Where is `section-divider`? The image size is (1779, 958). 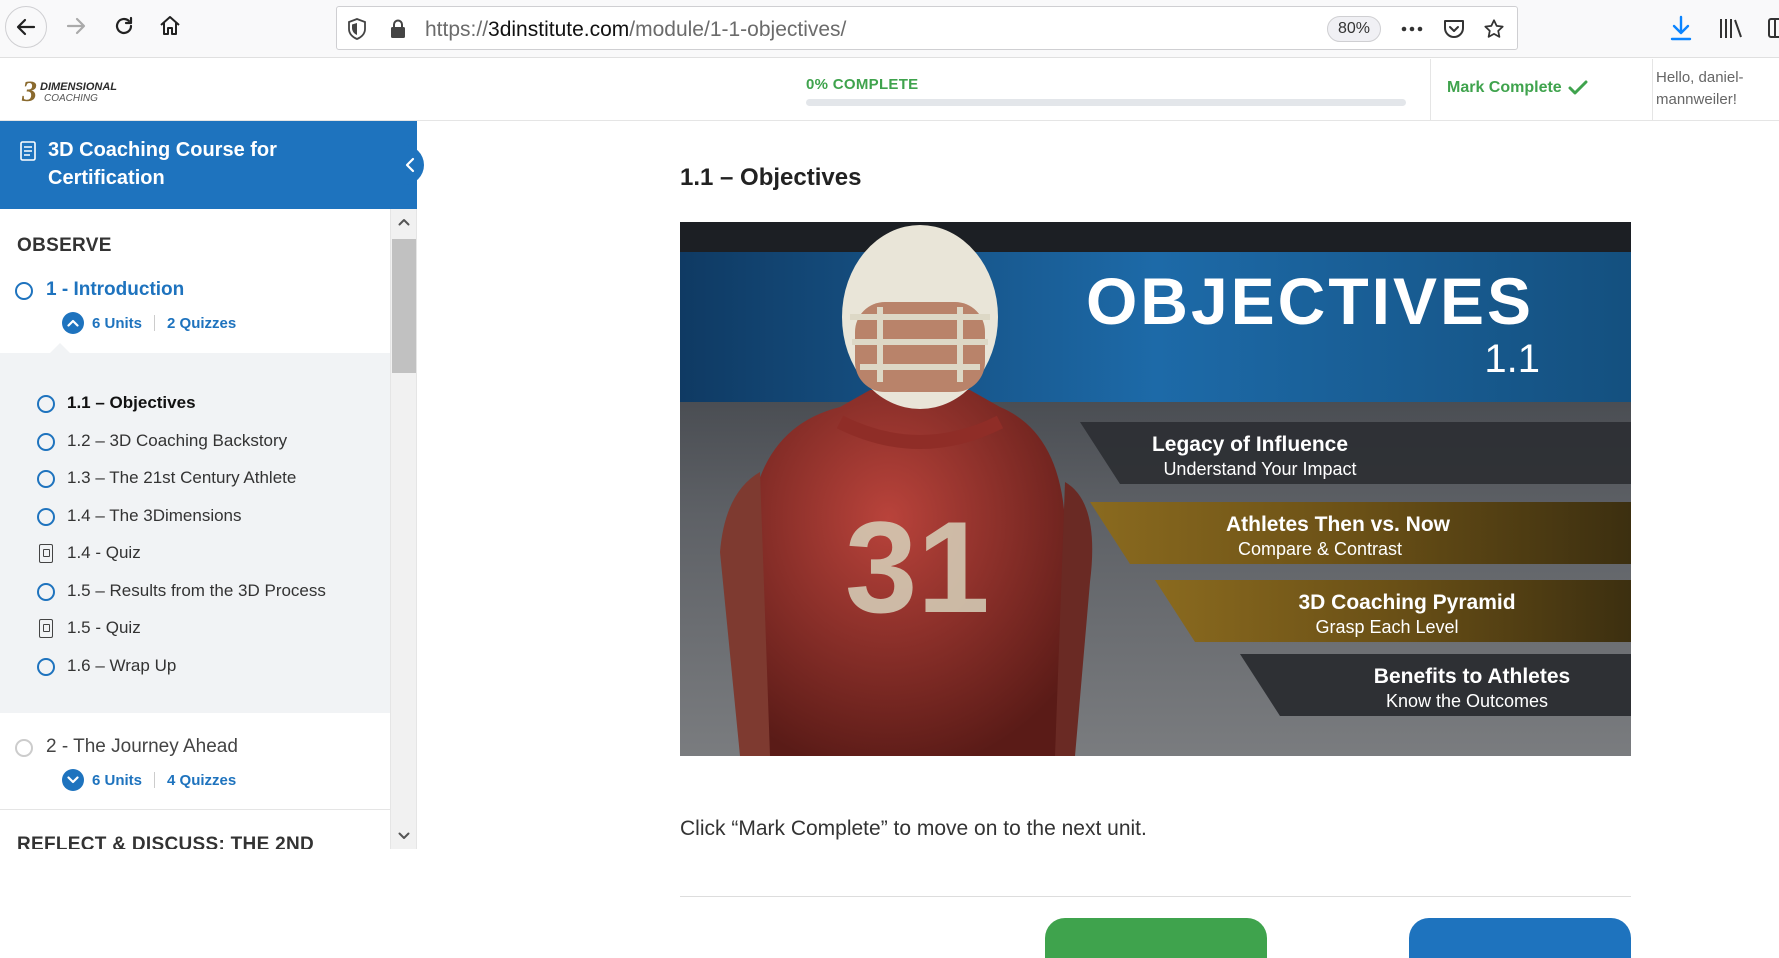
section-divider is located at coordinates (195, 809).